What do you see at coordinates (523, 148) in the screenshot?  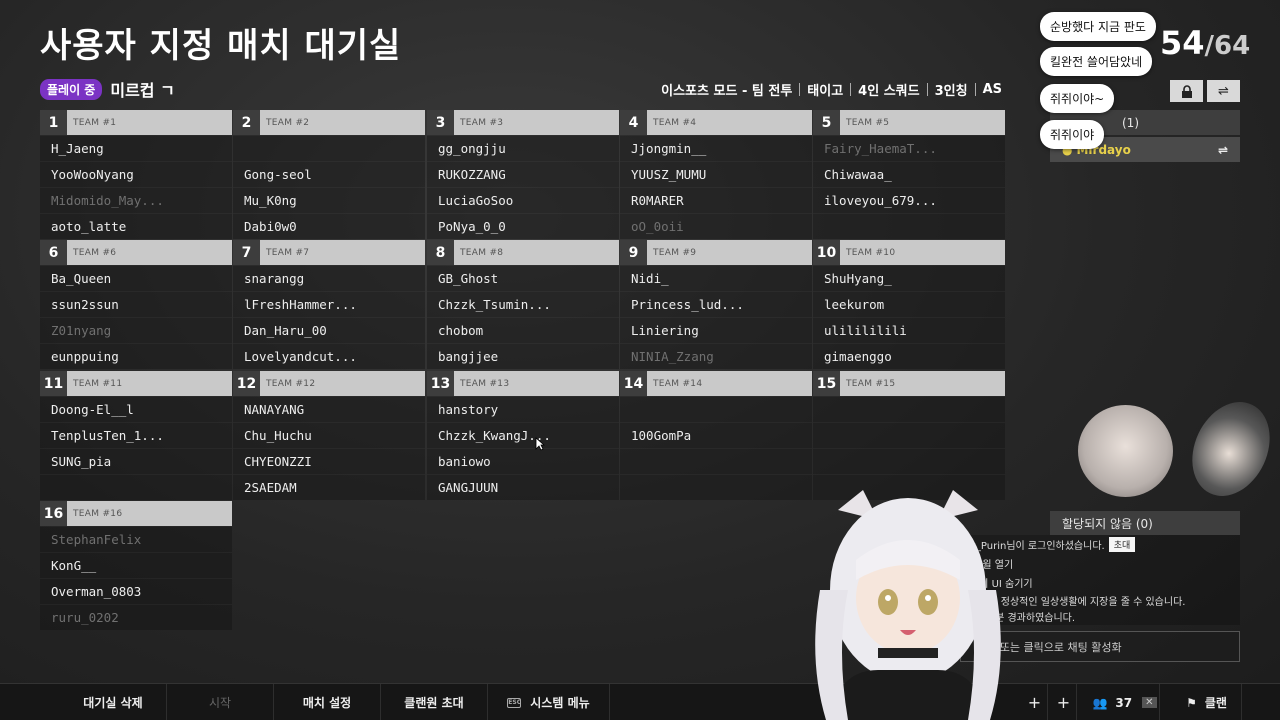 I see `player-slot: gg_ongjju` at bounding box center [523, 148].